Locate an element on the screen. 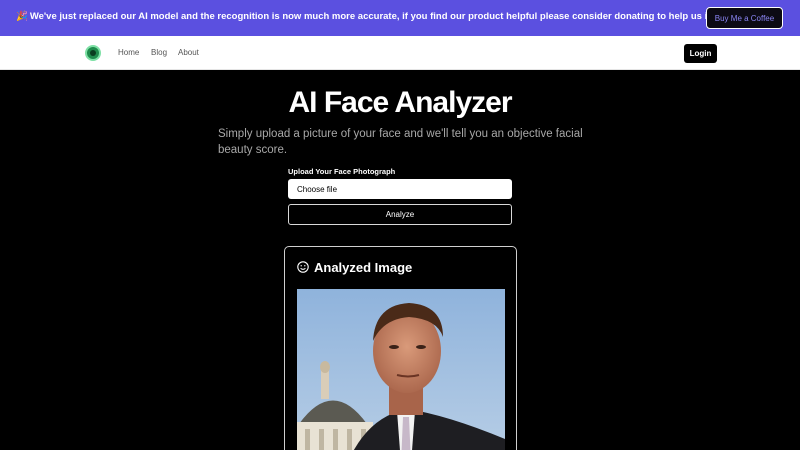 This screenshot has height=450, width=800. buy-me-a-coffee-button: Buy Me a Coffee is located at coordinates (744, 18).